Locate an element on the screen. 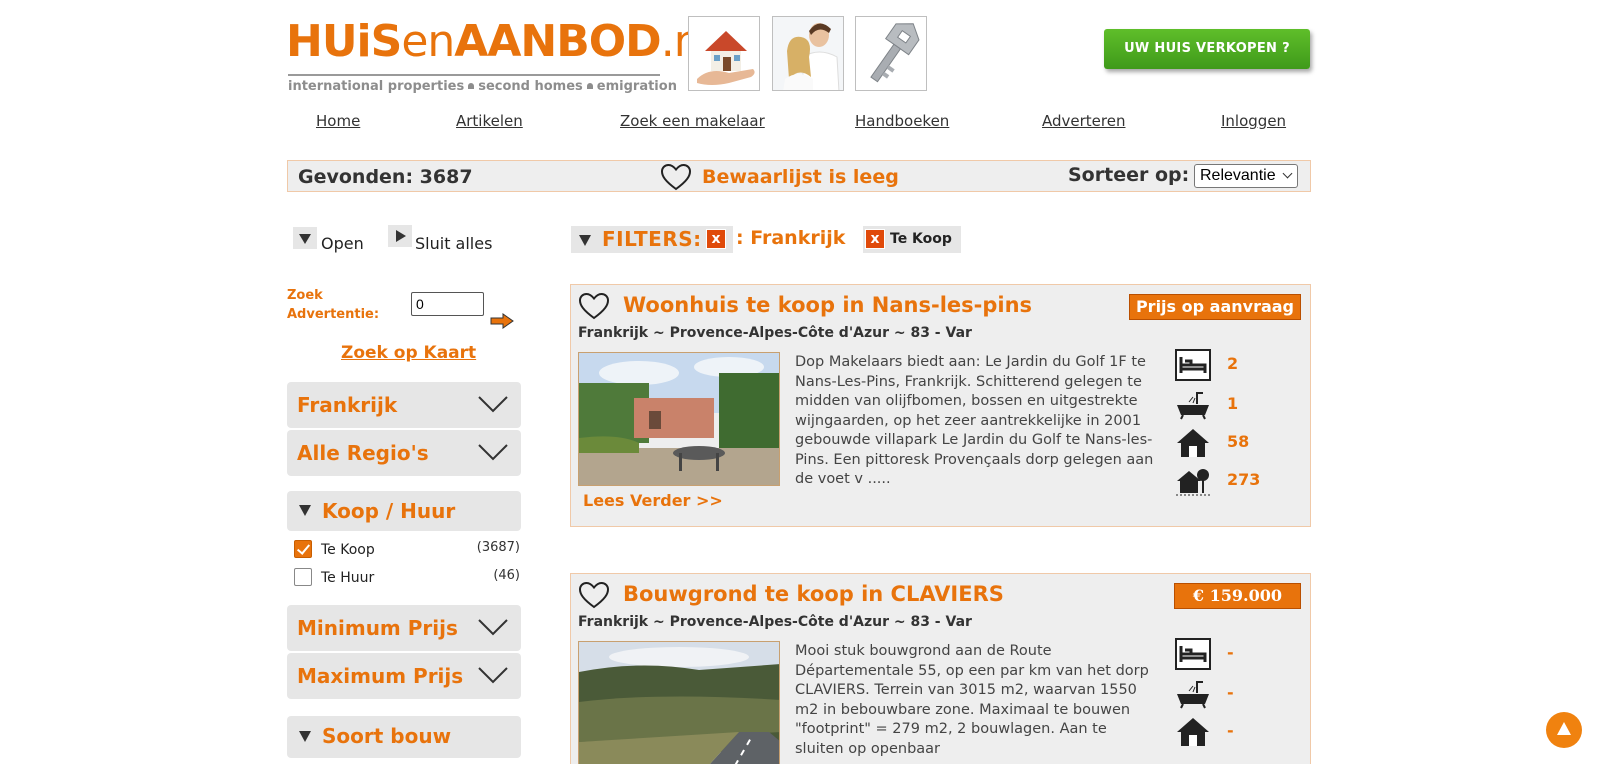  triangle-right-icon is located at coordinates (401, 236).